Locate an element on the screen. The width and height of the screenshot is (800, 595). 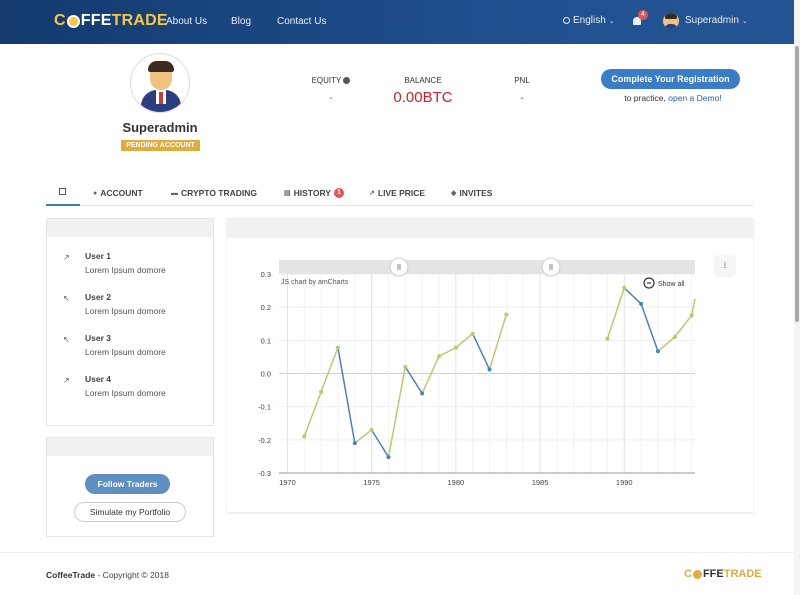
status-badge: PENDING ACCOUNT is located at coordinates (160, 145).